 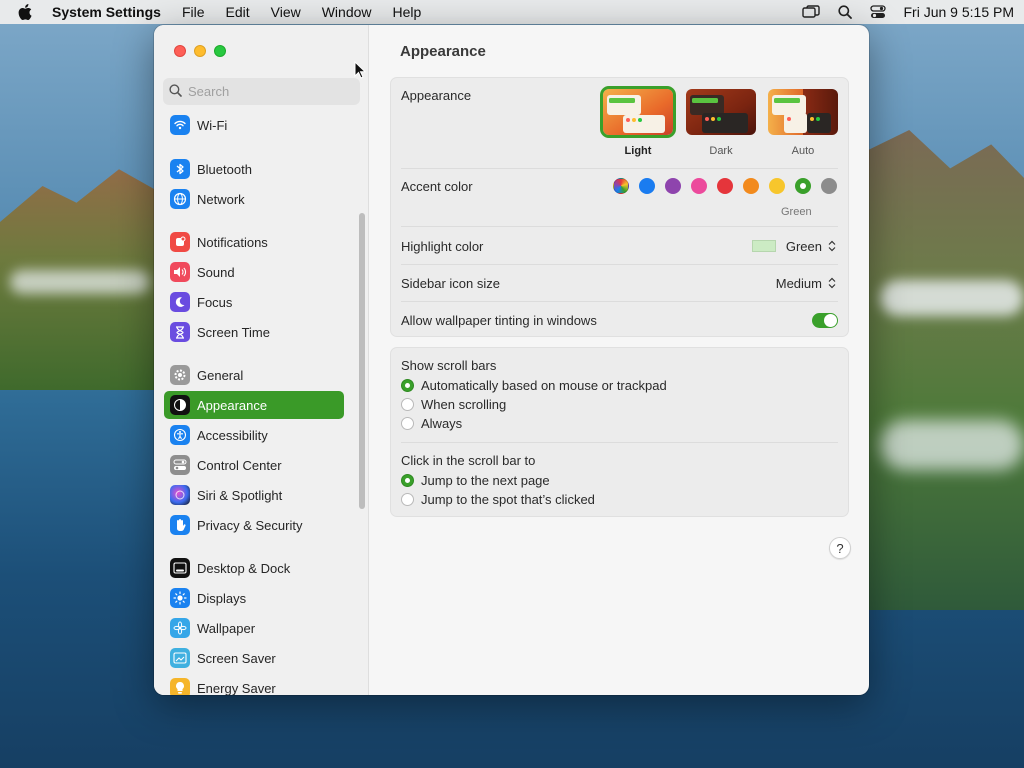 I want to click on accent-purple, so click(x=673, y=186).